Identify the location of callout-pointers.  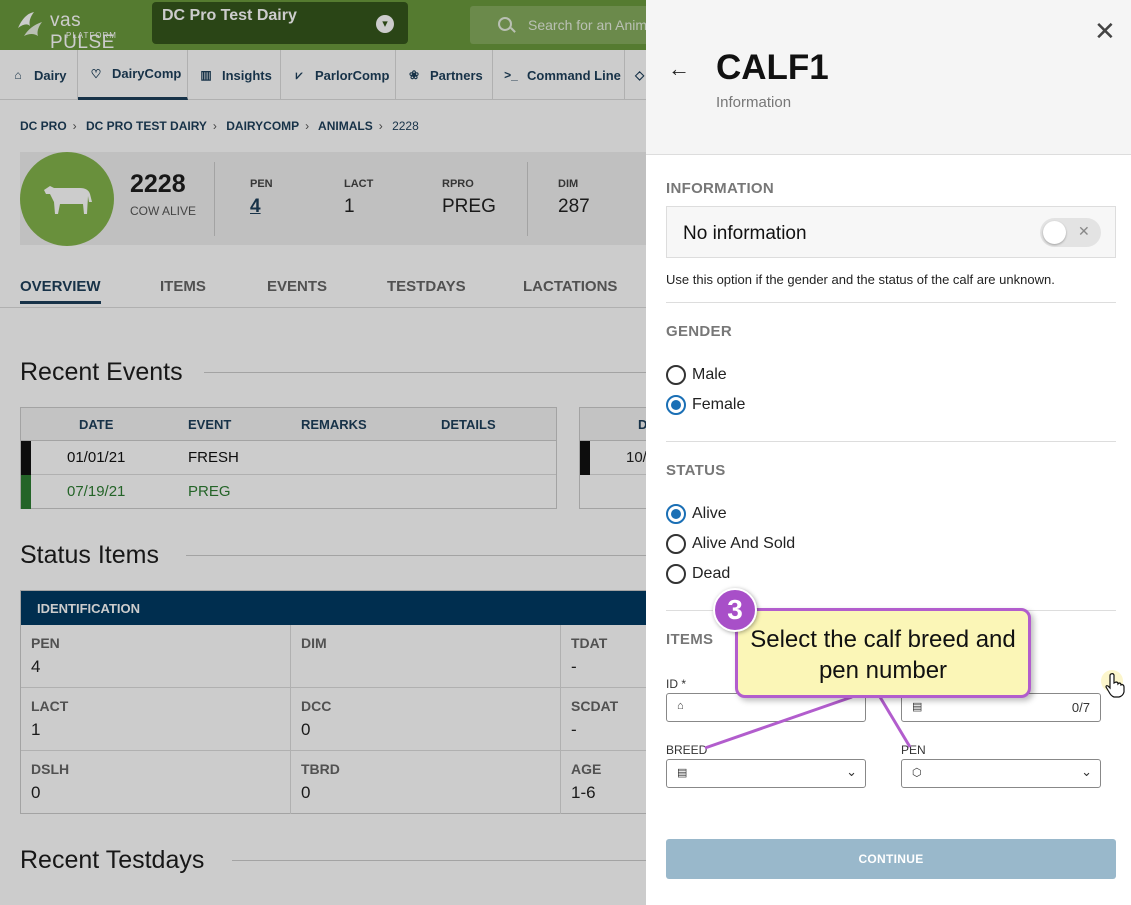
(808, 722).